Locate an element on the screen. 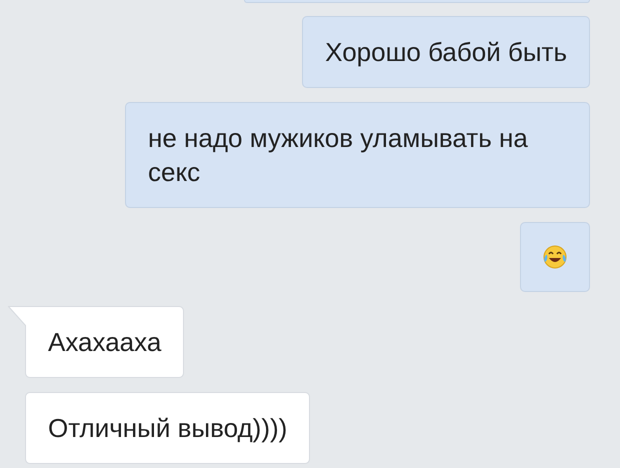 The image size is (620, 468). message-text: не надо мужиков уламывать на секс is located at coordinates (338, 155).